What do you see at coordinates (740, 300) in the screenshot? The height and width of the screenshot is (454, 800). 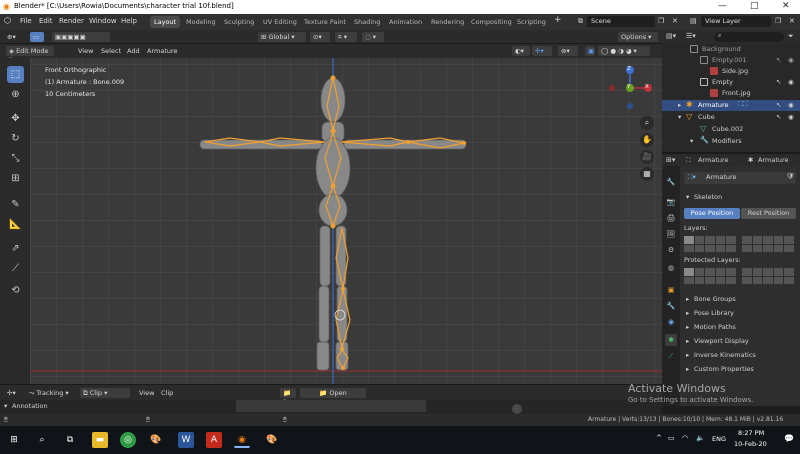 I see `section-bone-groups: ▸ Bone Groups` at bounding box center [740, 300].